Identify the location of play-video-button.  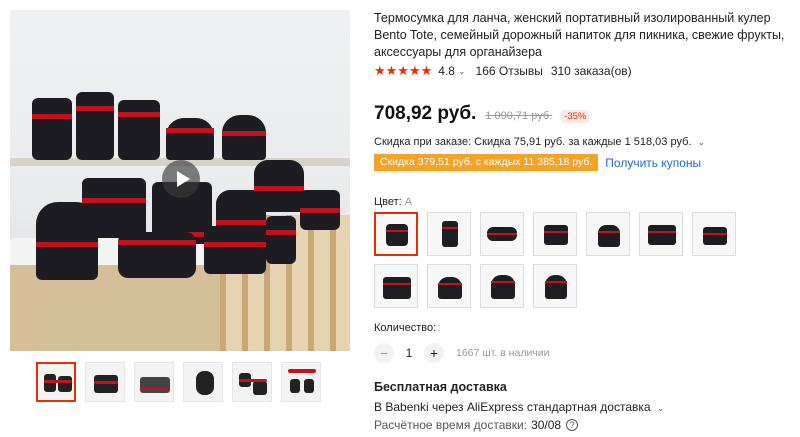
(181, 179).